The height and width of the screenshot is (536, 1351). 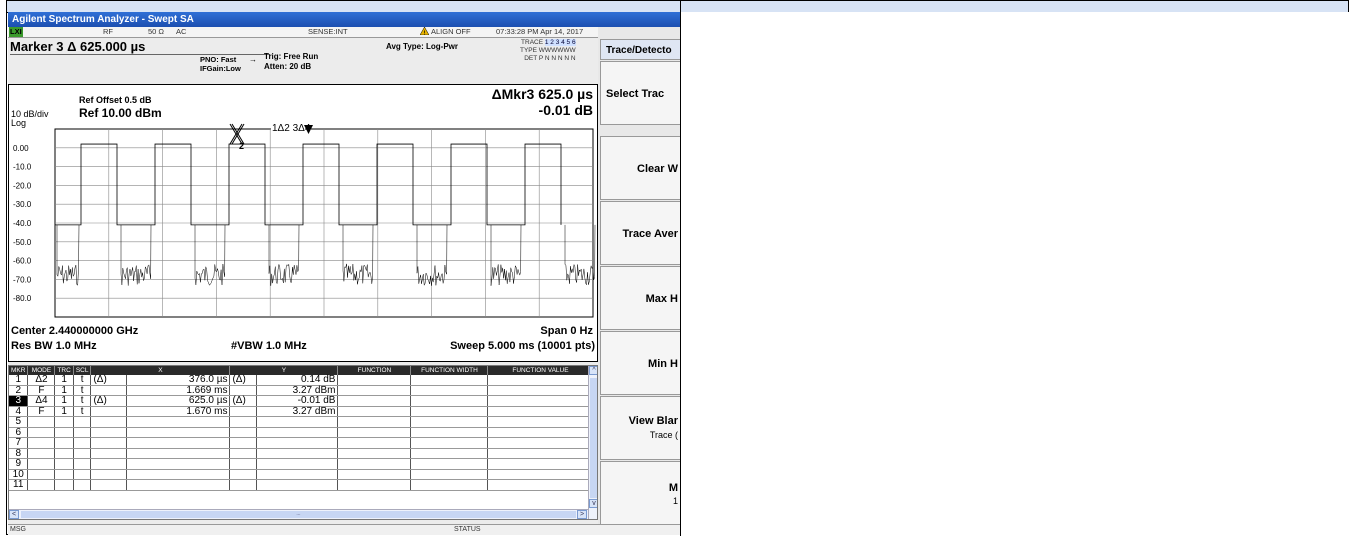 What do you see at coordinates (640, 298) in the screenshot?
I see `max-hold-button: Max H` at bounding box center [640, 298].